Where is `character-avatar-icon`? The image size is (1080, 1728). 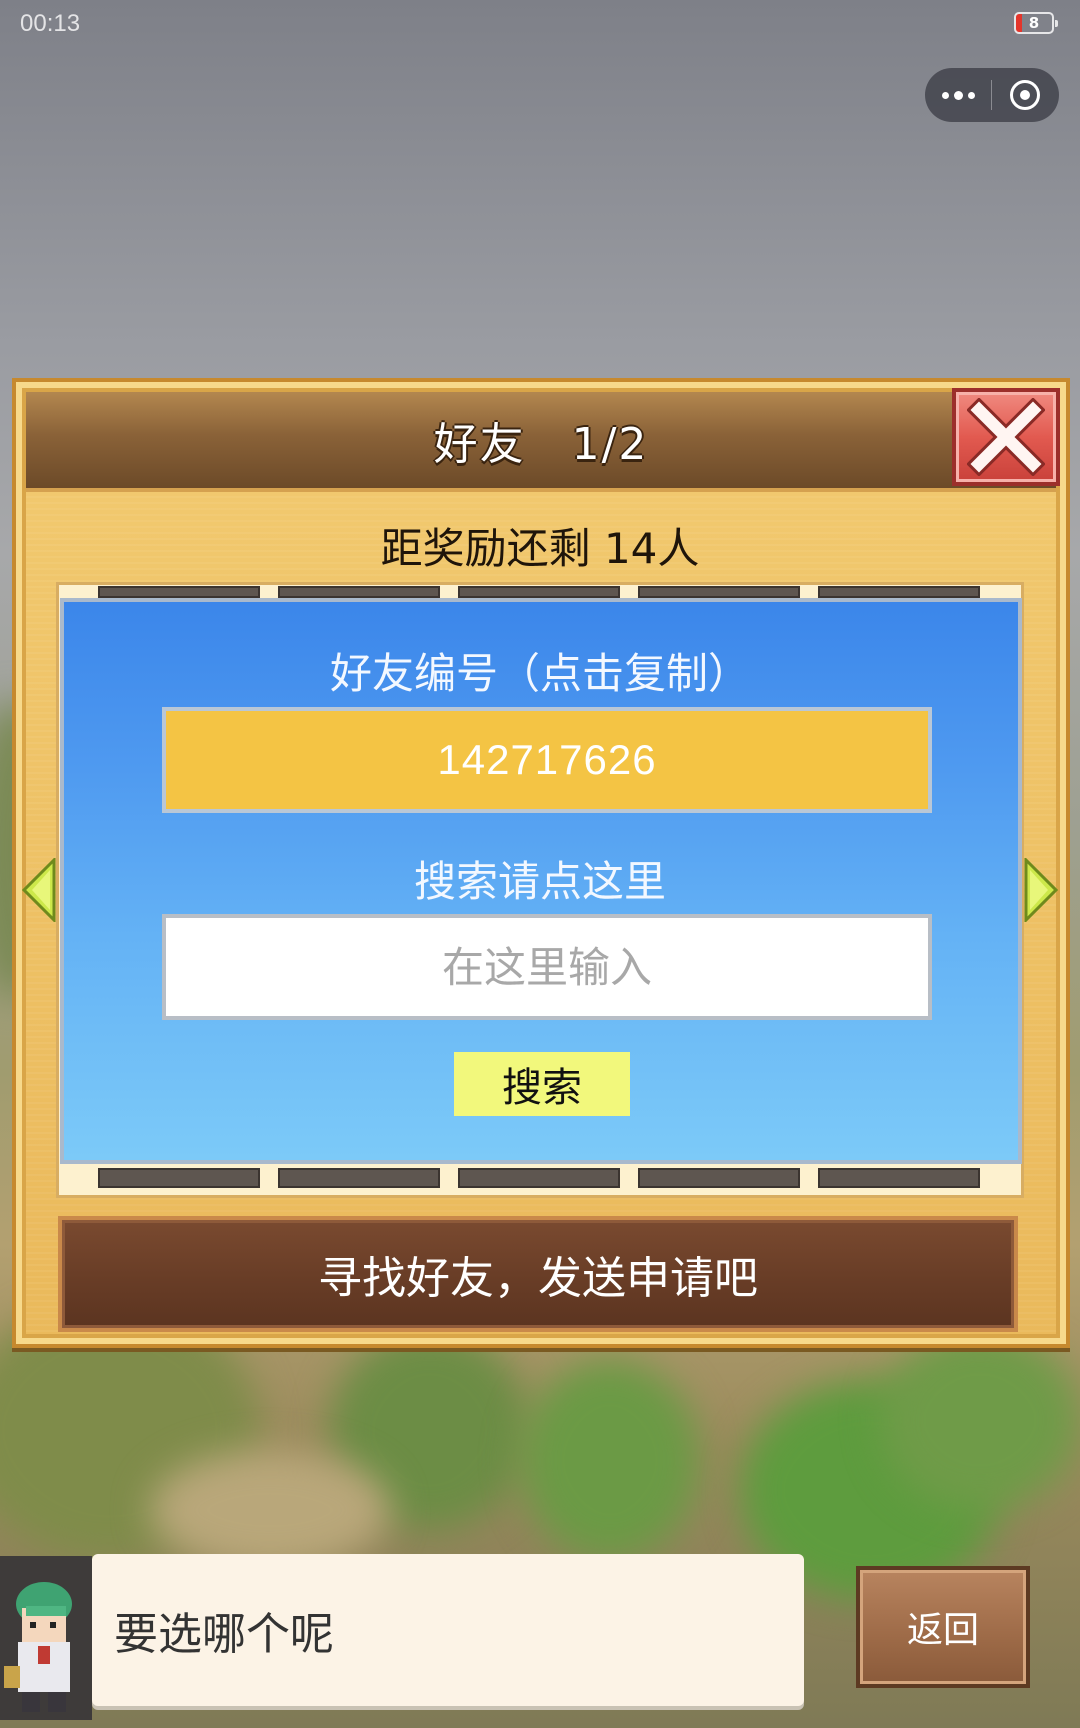
character-avatar-icon is located at coordinates (46, 1638).